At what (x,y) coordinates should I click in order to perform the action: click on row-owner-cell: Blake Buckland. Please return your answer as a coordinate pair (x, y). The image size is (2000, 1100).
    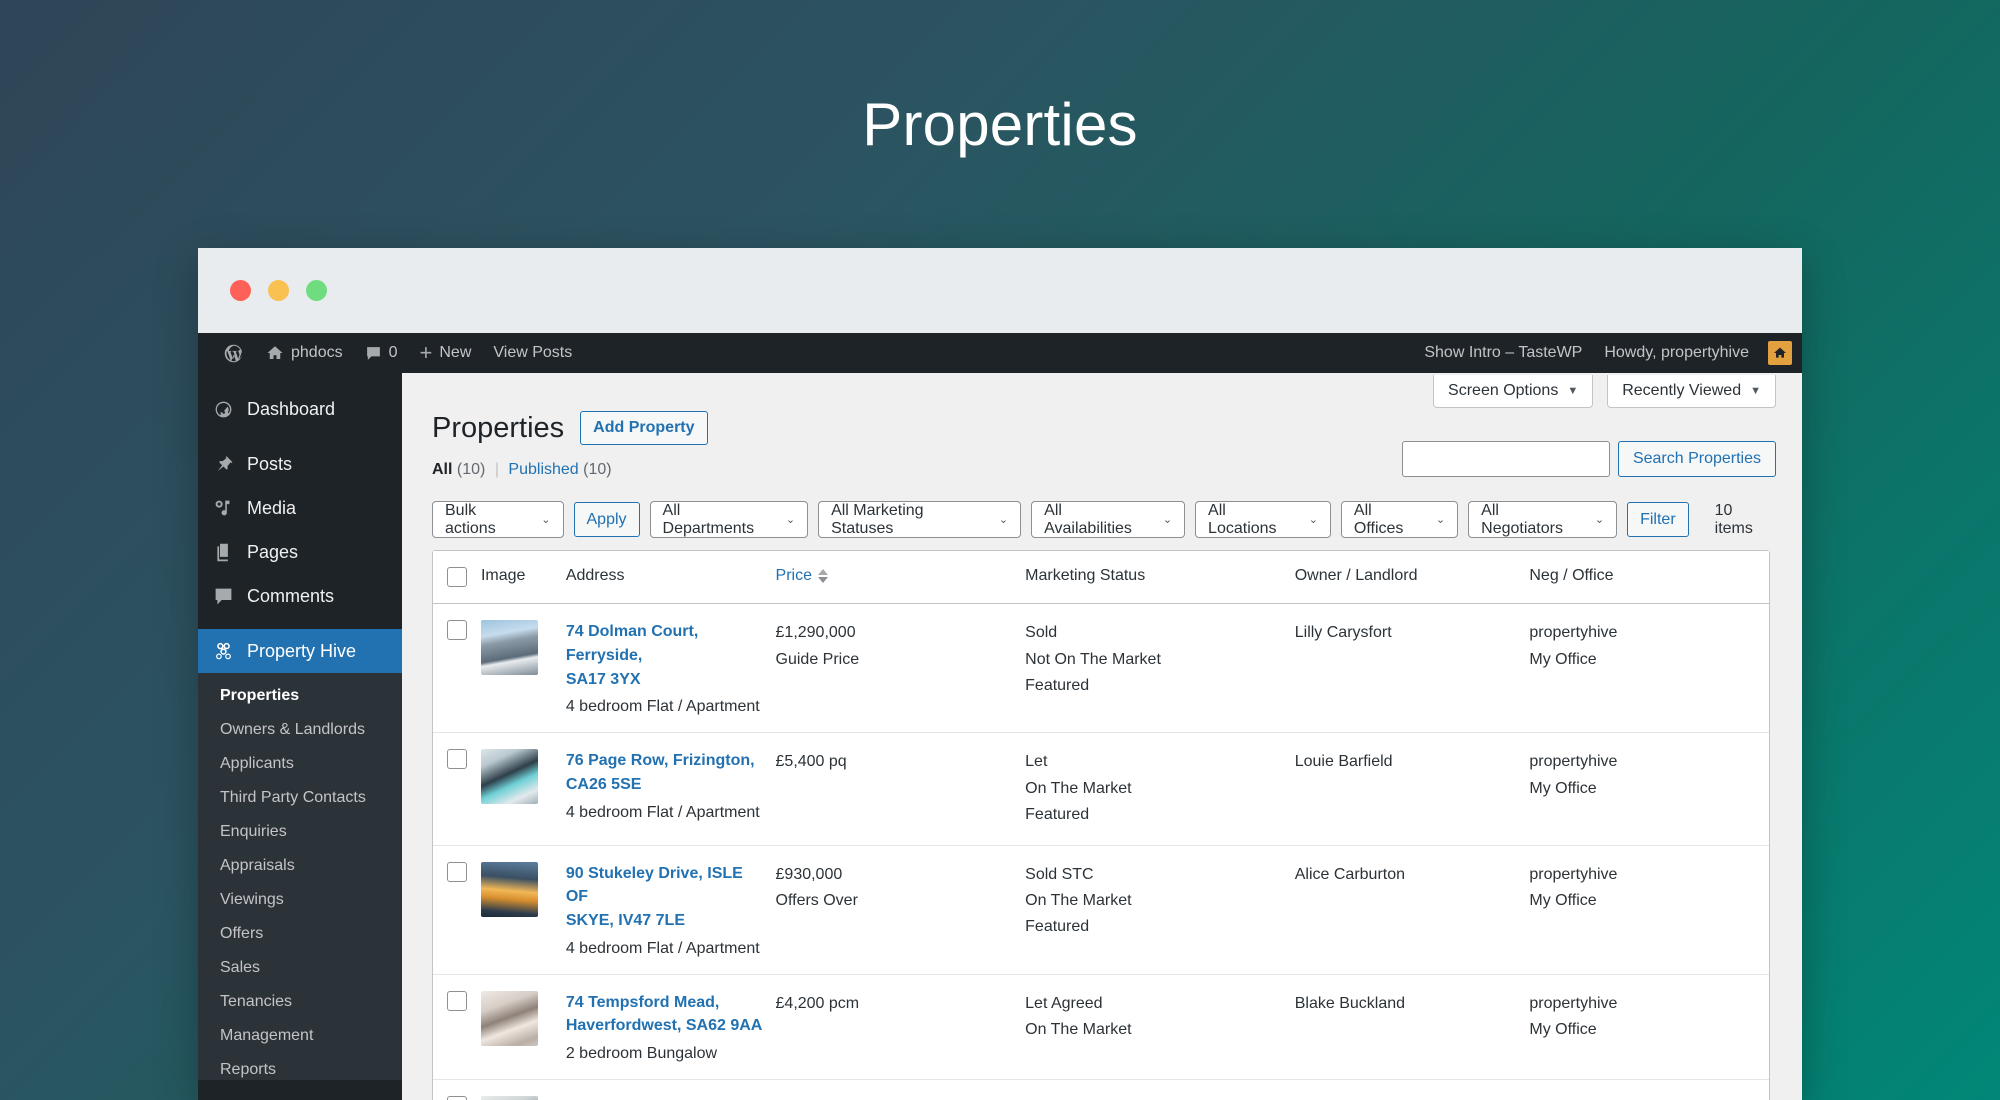
    Looking at the image, I should click on (1412, 1027).